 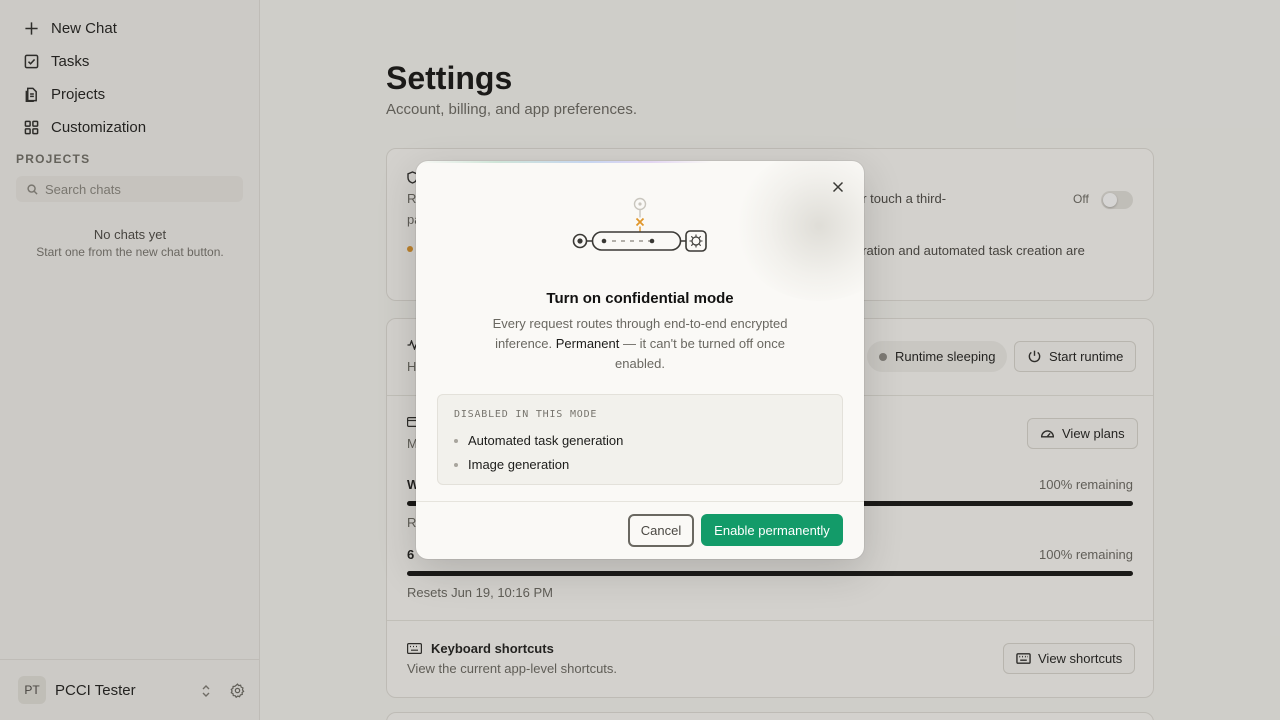 What do you see at coordinates (587, 343) in the screenshot?
I see `description-emphasis: Permanent` at bounding box center [587, 343].